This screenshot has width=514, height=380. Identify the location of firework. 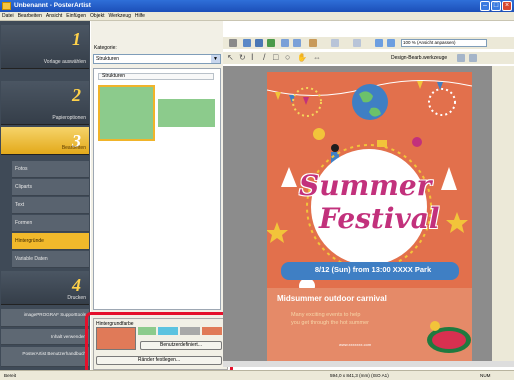
(442, 102).